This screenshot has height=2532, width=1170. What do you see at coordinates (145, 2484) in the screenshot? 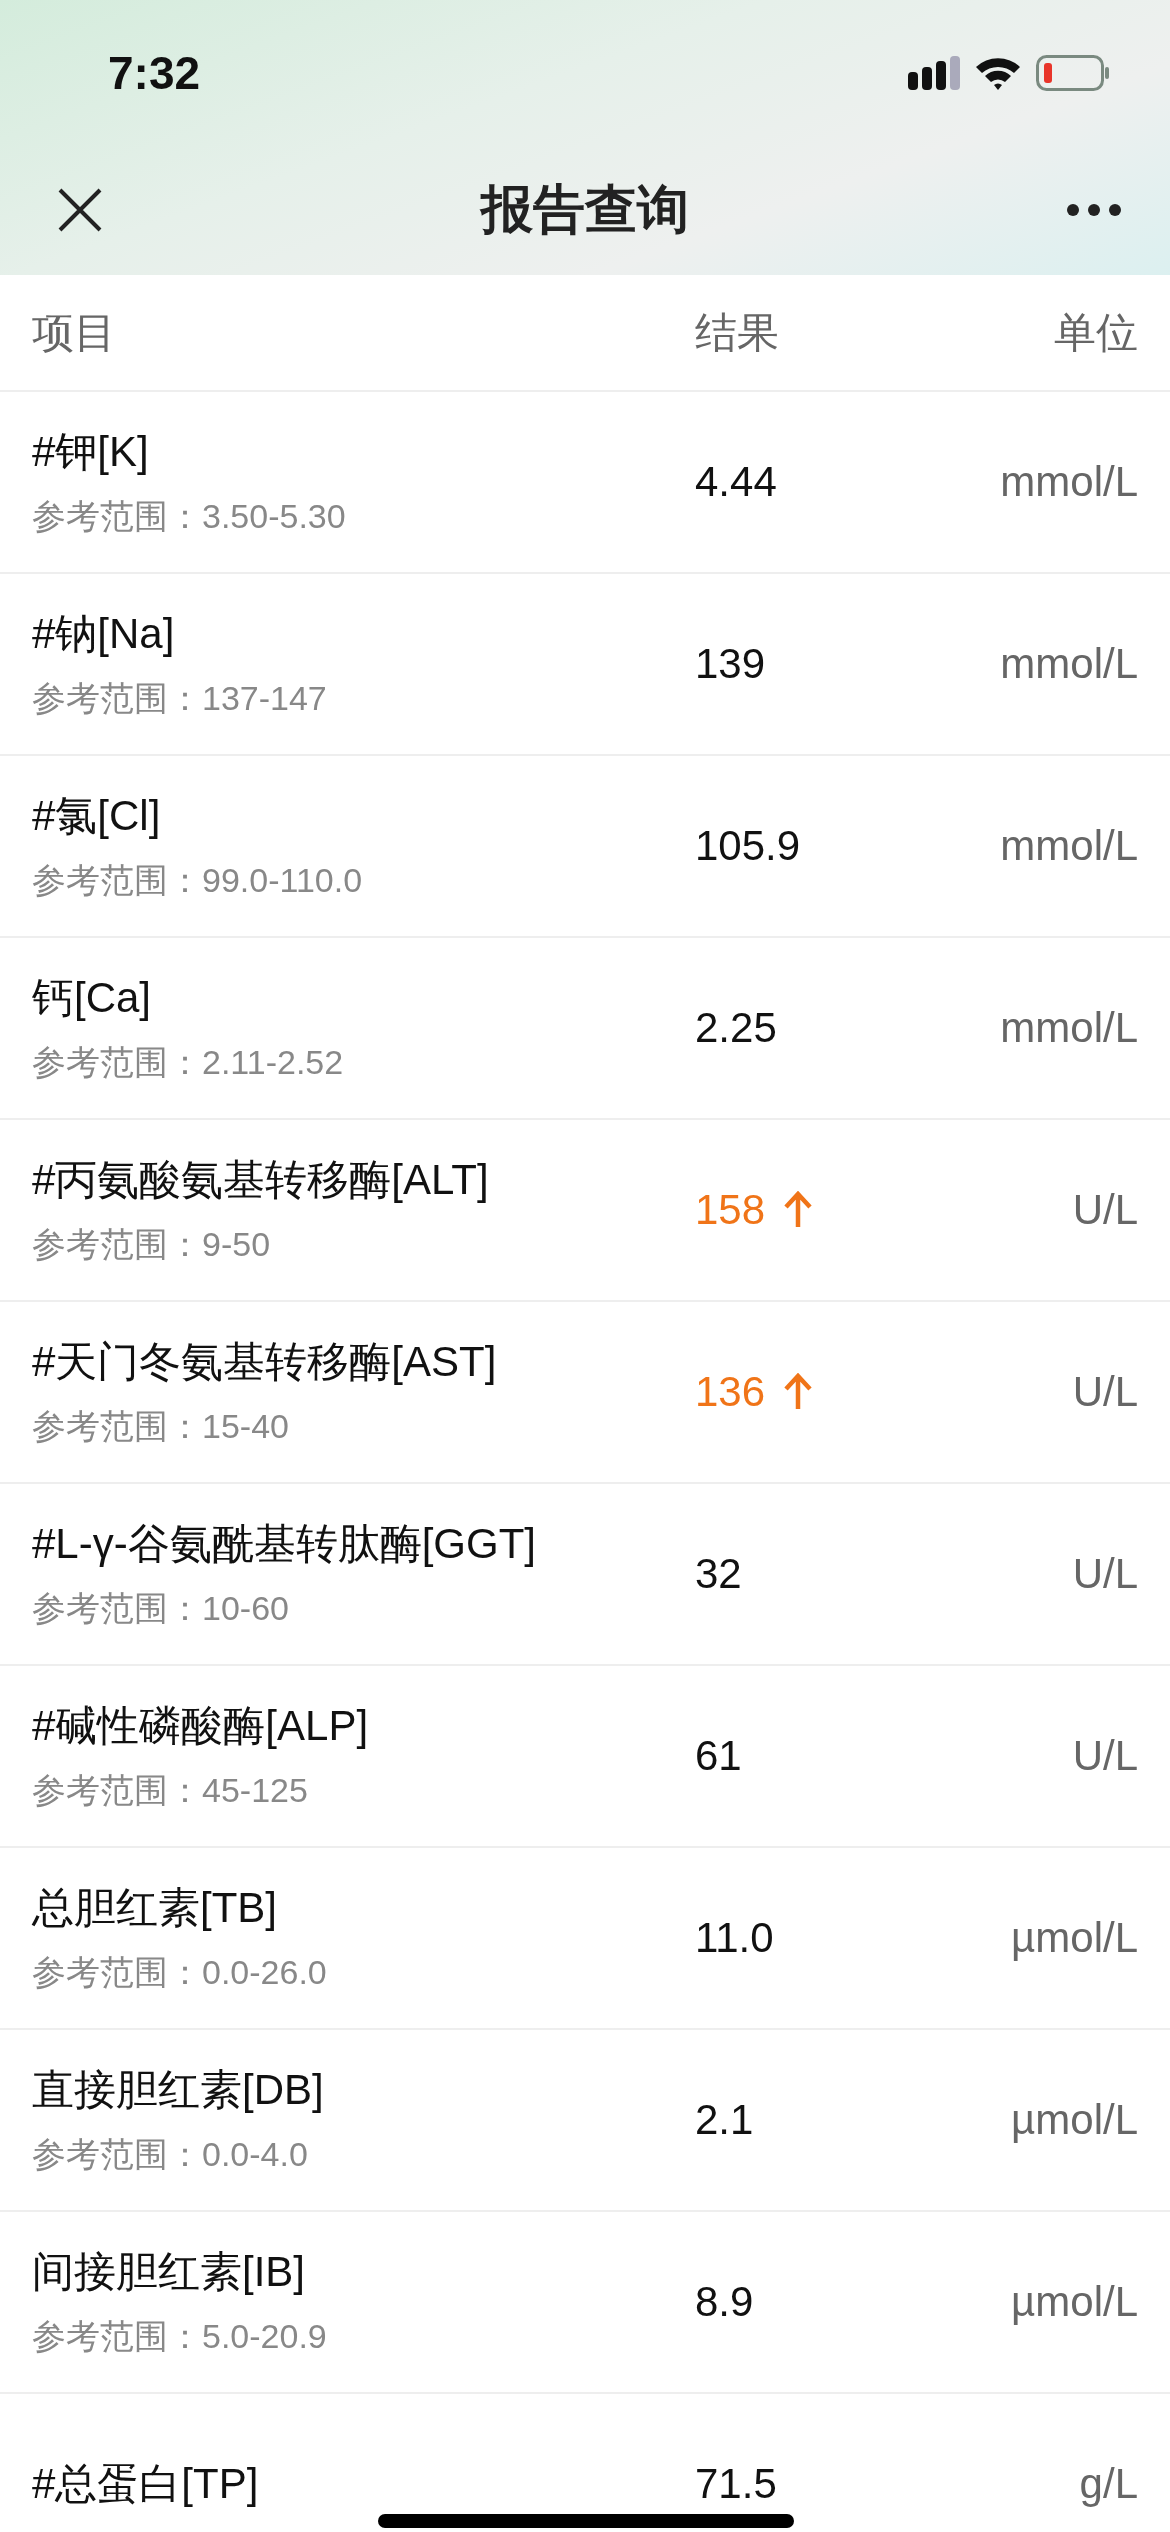
I see `test-name: #总蛋白[TP]` at bounding box center [145, 2484].